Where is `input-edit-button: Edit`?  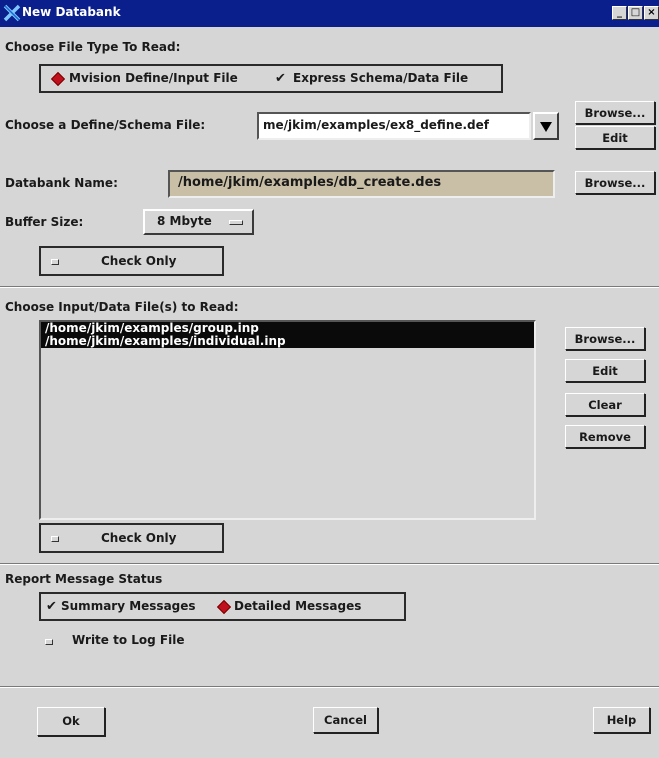
input-edit-button: Edit is located at coordinates (605, 370).